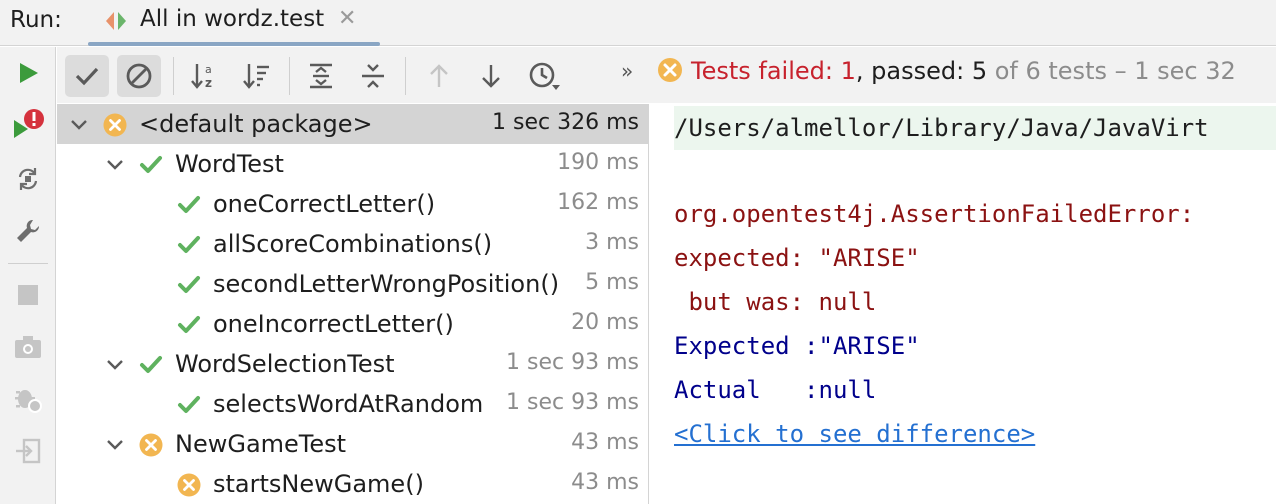  Describe the element at coordinates (333, 324) in the screenshot. I see `test-name: oneIncorrectLetter()` at that location.